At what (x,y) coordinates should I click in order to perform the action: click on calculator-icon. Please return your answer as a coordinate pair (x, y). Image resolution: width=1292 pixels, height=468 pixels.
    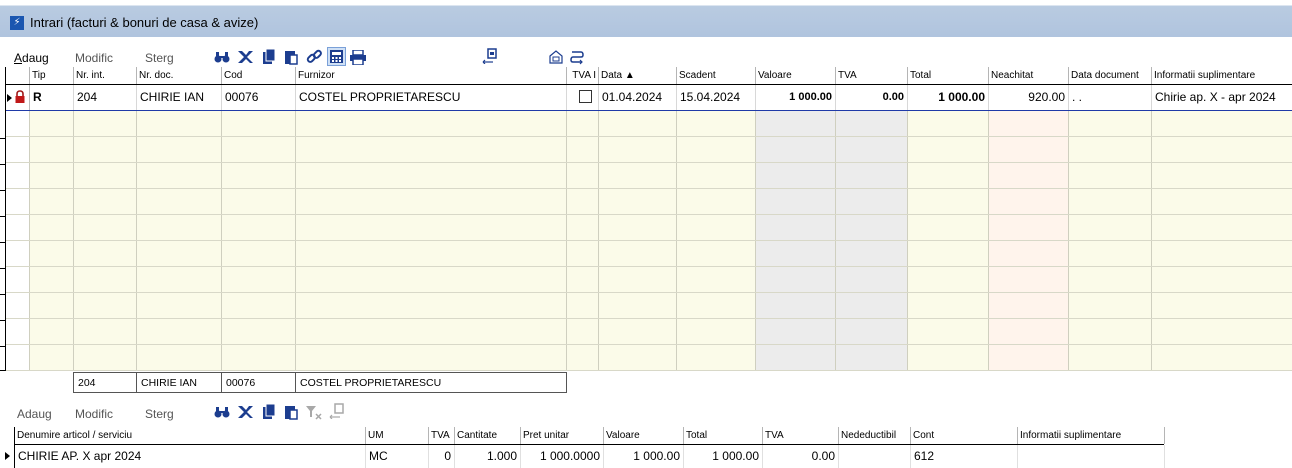
    Looking at the image, I should click on (336, 56).